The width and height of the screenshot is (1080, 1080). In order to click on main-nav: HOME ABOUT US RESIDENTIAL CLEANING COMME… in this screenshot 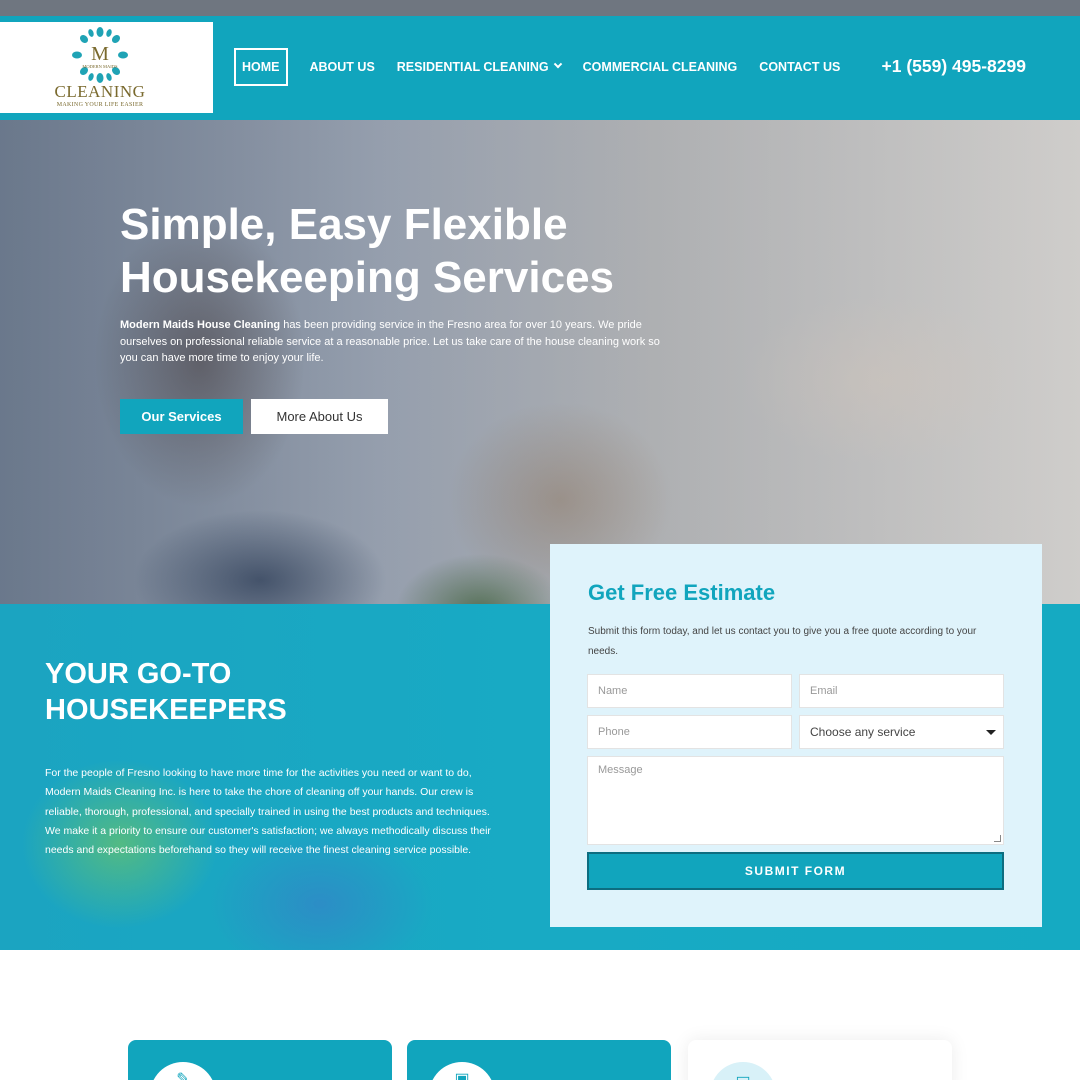, I will do `click(548, 67)`.